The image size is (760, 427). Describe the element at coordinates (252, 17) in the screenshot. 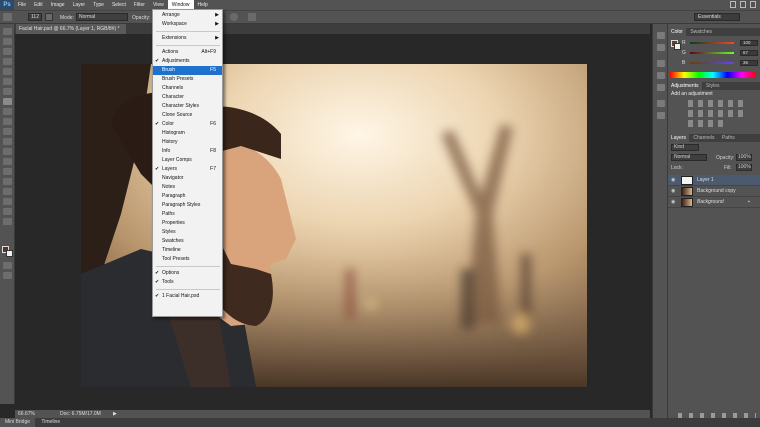

I see `pressure-size-icon` at that location.